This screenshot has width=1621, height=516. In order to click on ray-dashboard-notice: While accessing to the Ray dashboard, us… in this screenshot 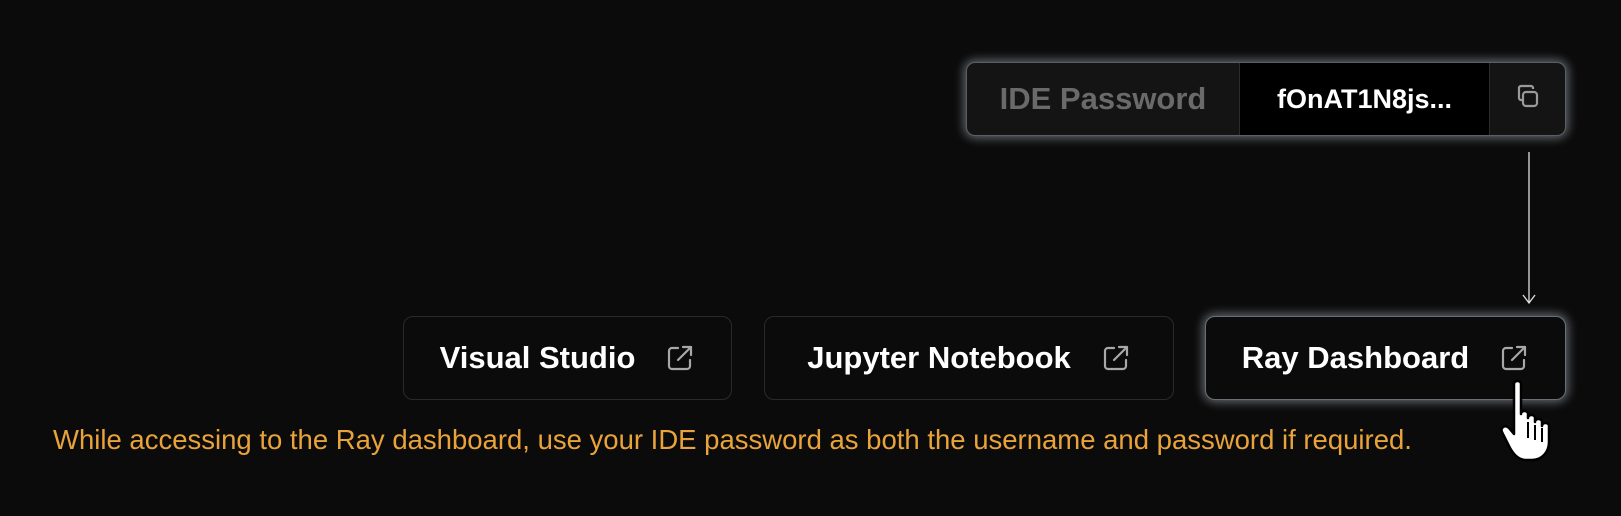, I will do `click(732, 439)`.